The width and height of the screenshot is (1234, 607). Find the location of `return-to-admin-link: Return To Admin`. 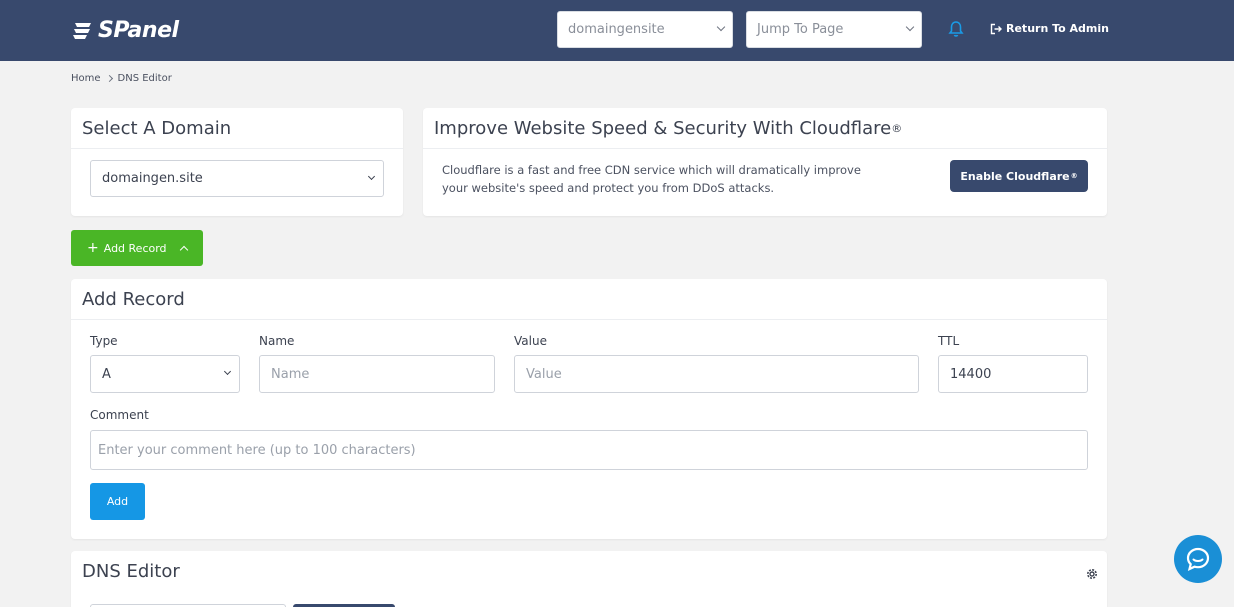

return-to-admin-link: Return To Admin is located at coordinates (1049, 28).